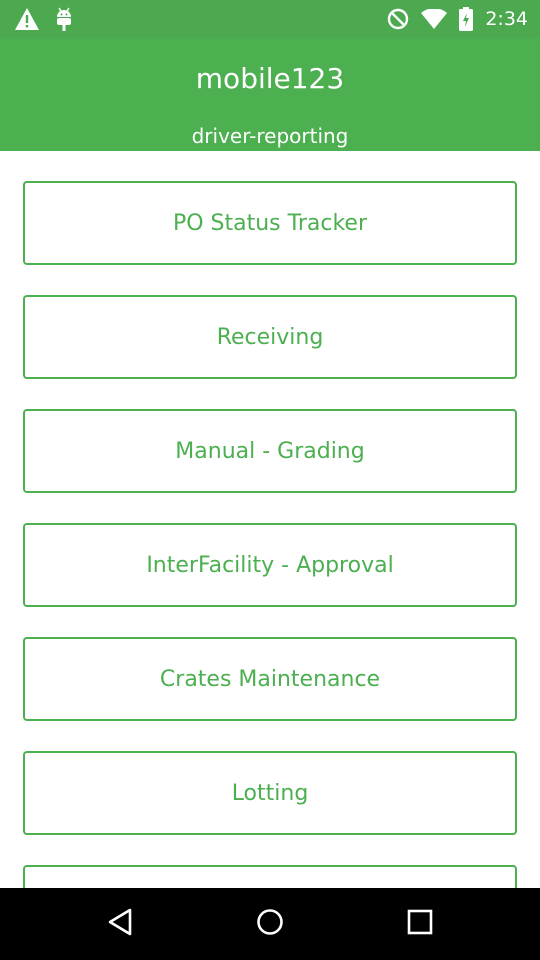 The height and width of the screenshot is (960, 540). I want to click on wifi-icon, so click(434, 19).